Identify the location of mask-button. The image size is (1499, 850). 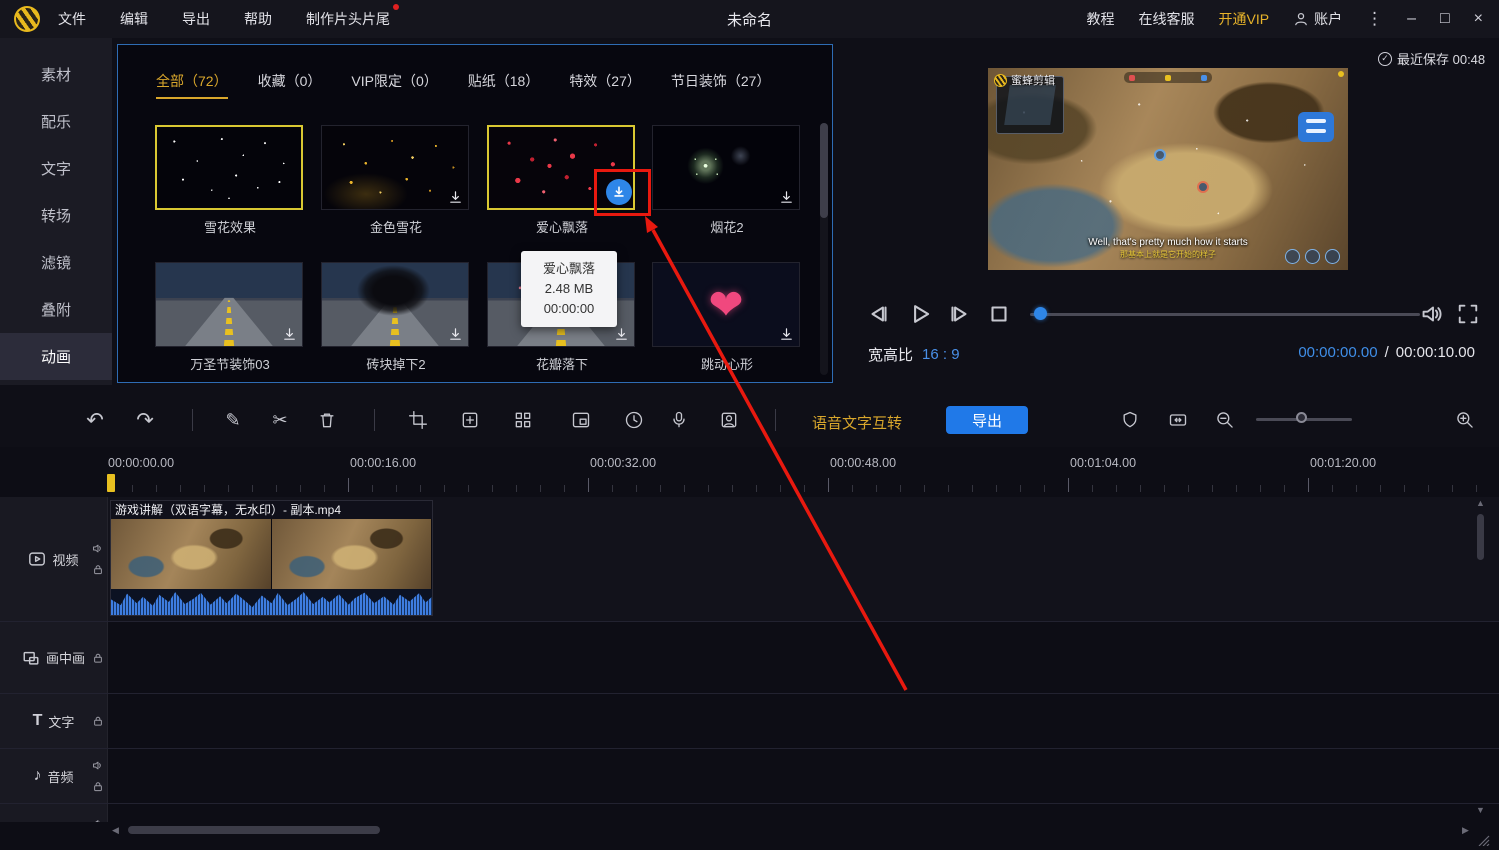
(1130, 420).